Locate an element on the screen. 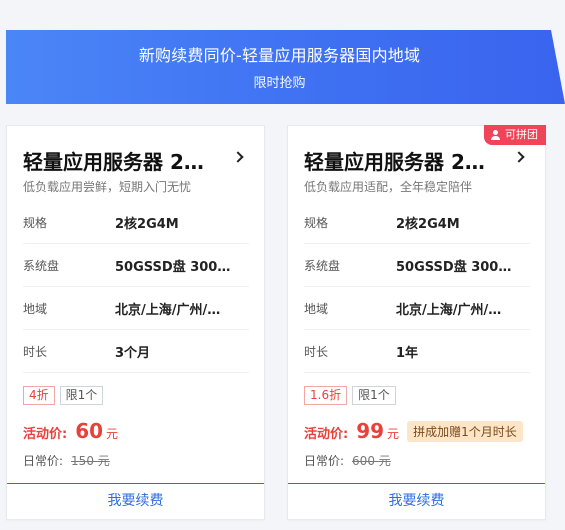 Image resolution: width=565 pixels, height=530 pixels. badge-label: 可拼团 is located at coordinates (521, 134).